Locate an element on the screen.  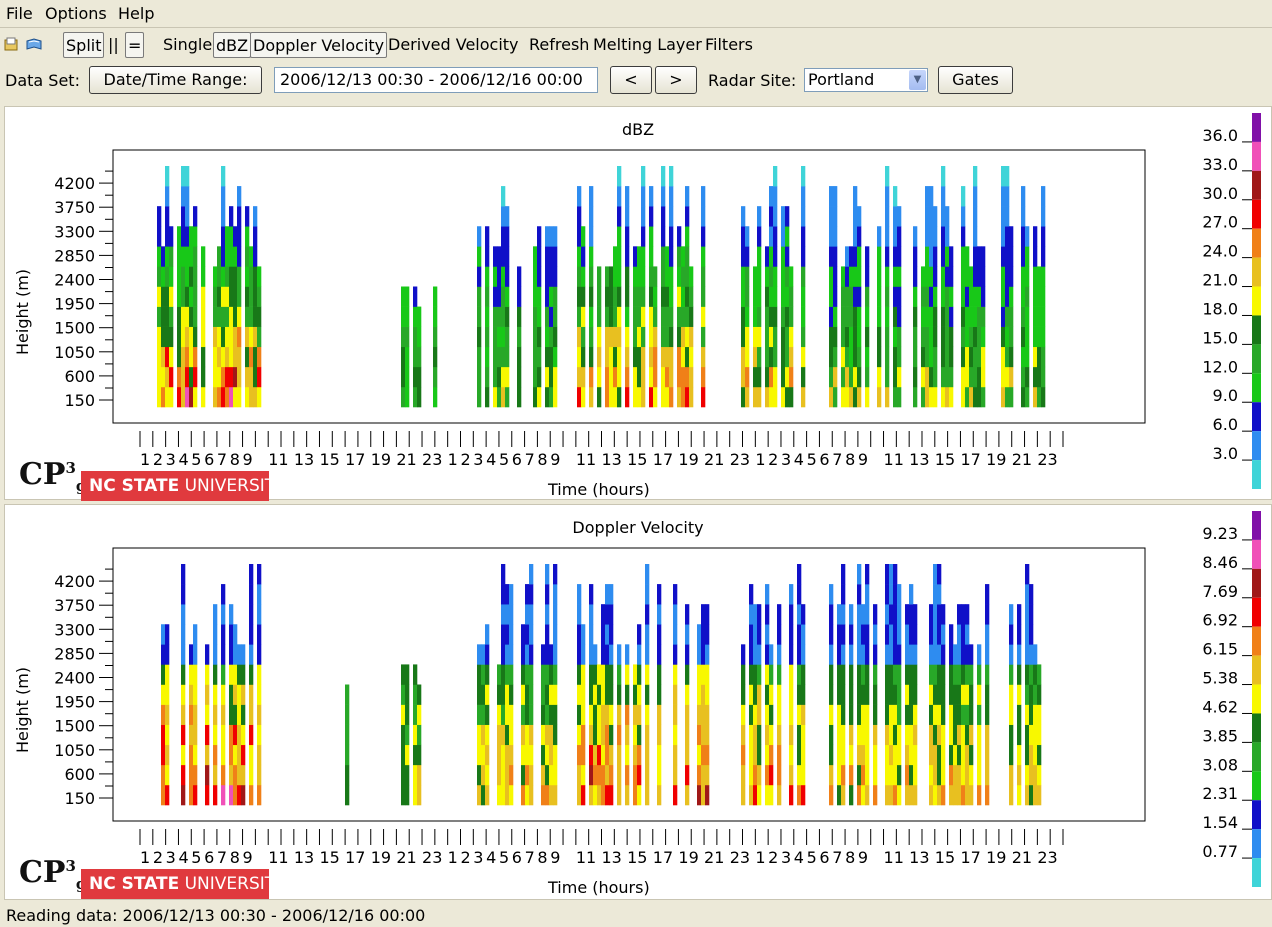
radar-site-select: Portland ▼ is located at coordinates (866, 80).